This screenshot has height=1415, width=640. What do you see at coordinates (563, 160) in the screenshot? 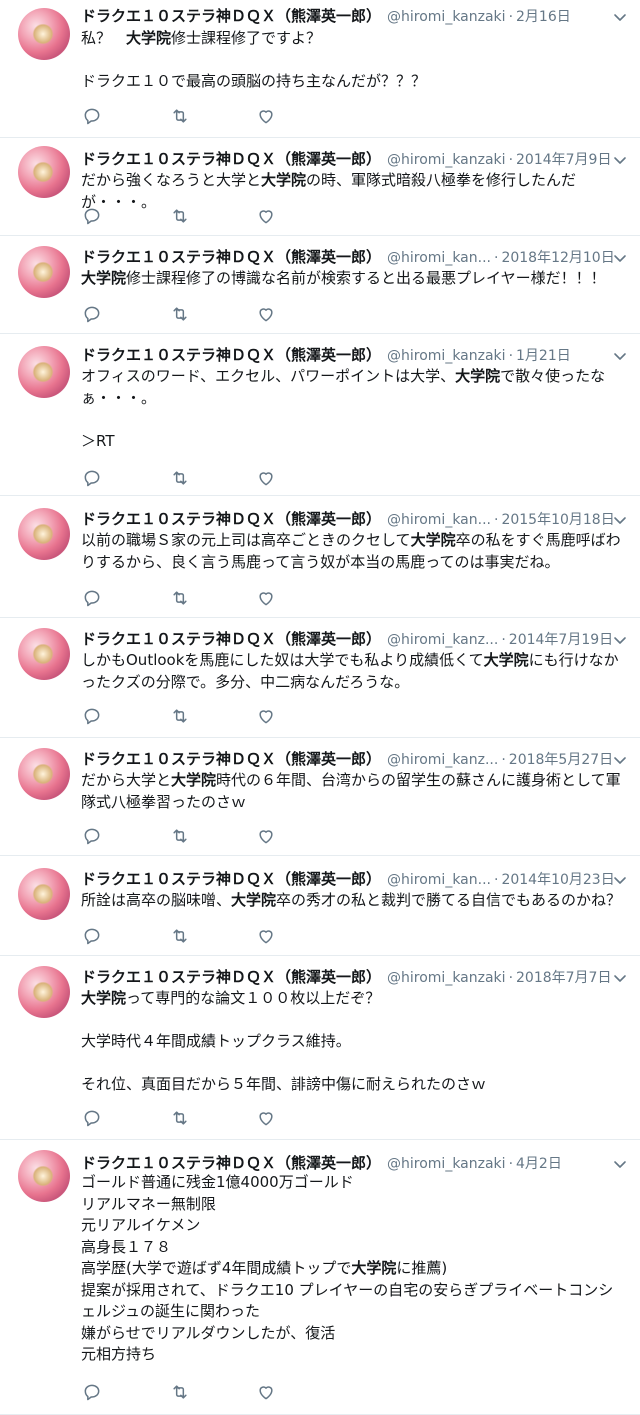
I see `tweet-date: 2014年7月9日` at bounding box center [563, 160].